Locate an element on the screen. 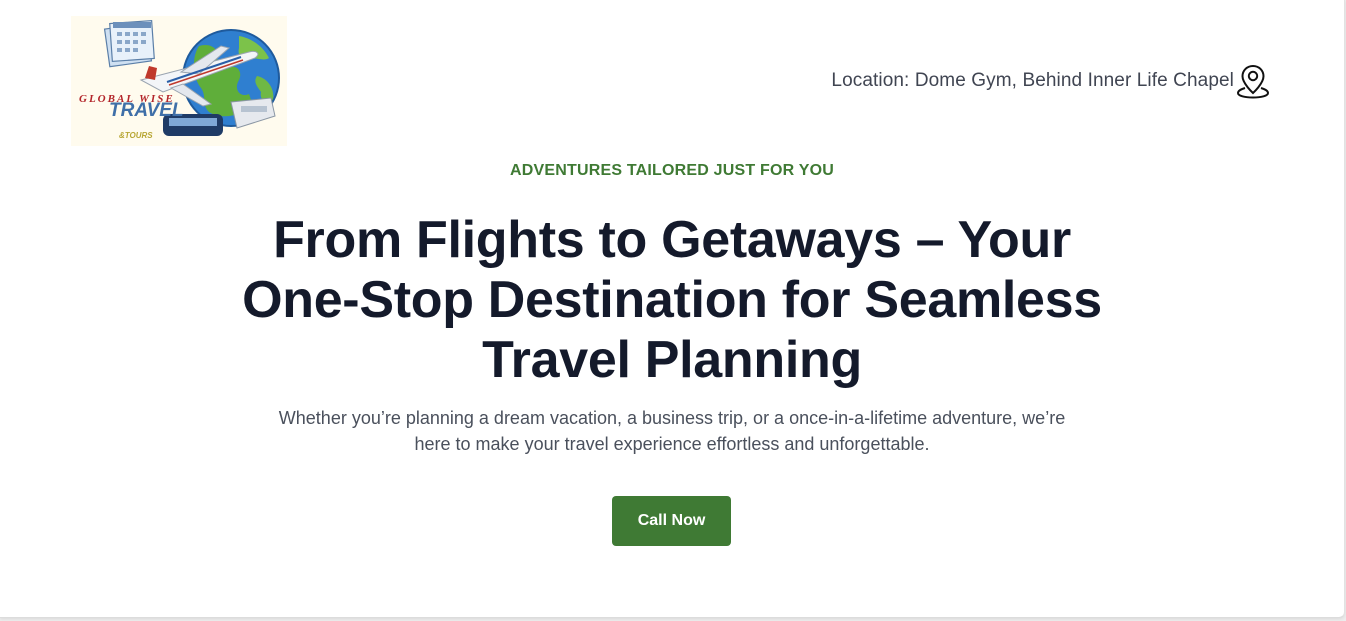 This screenshot has width=1346, height=621. calendar-icon is located at coordinates (129, 43).